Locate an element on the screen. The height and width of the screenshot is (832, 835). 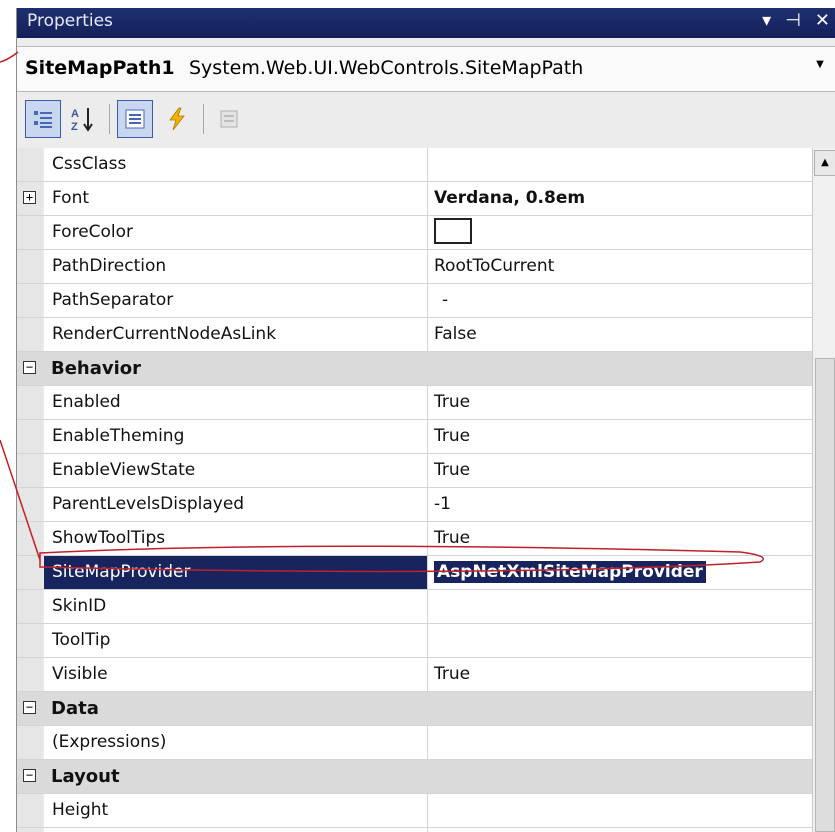
property-row: ShowToolTips True is located at coordinates (414, 539).